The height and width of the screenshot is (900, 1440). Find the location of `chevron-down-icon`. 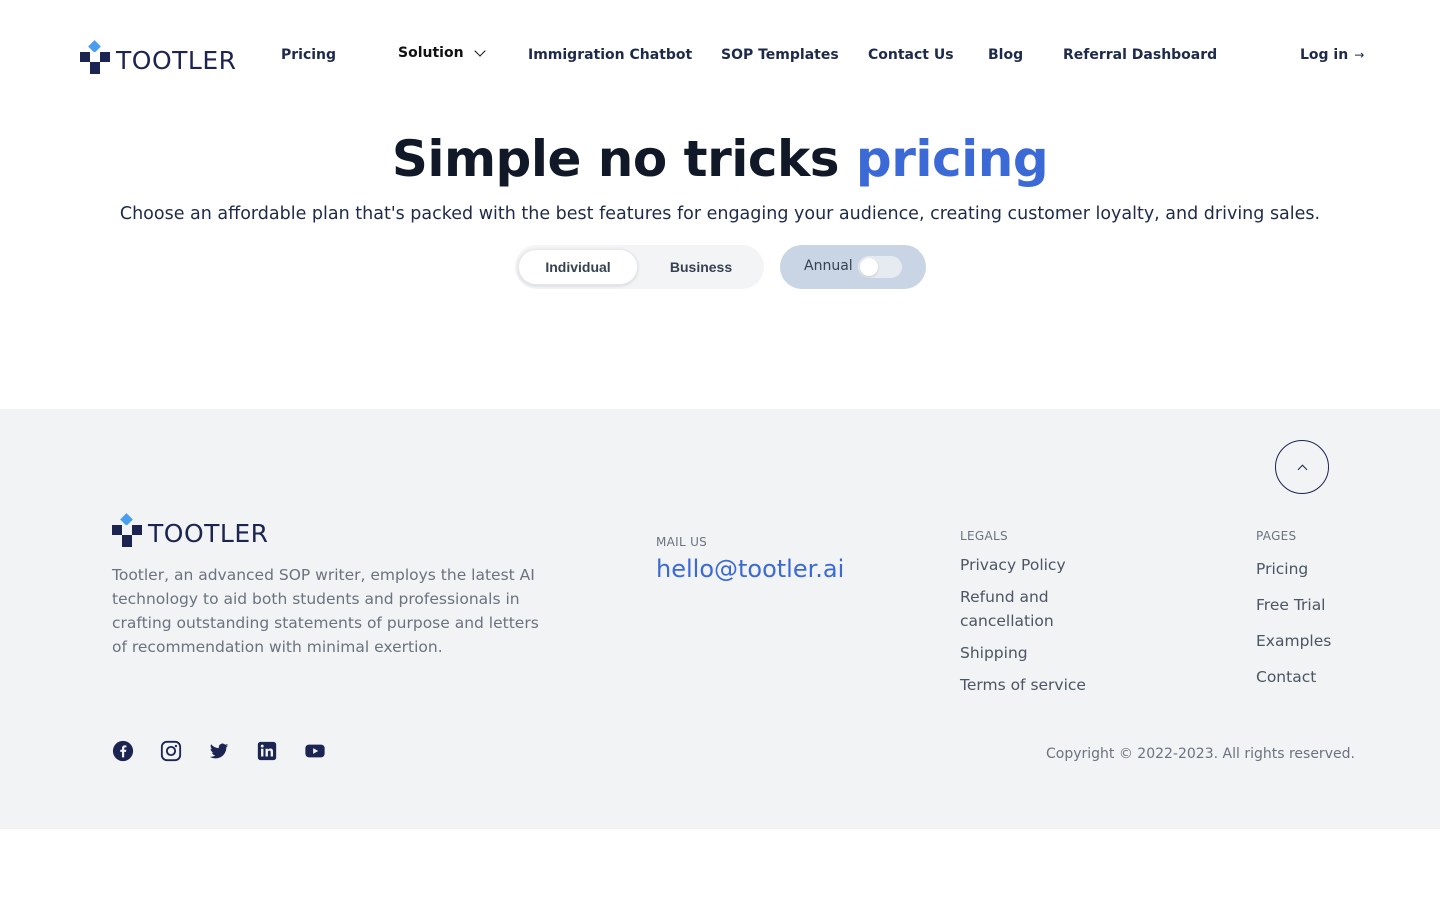

chevron-down-icon is located at coordinates (479, 50).